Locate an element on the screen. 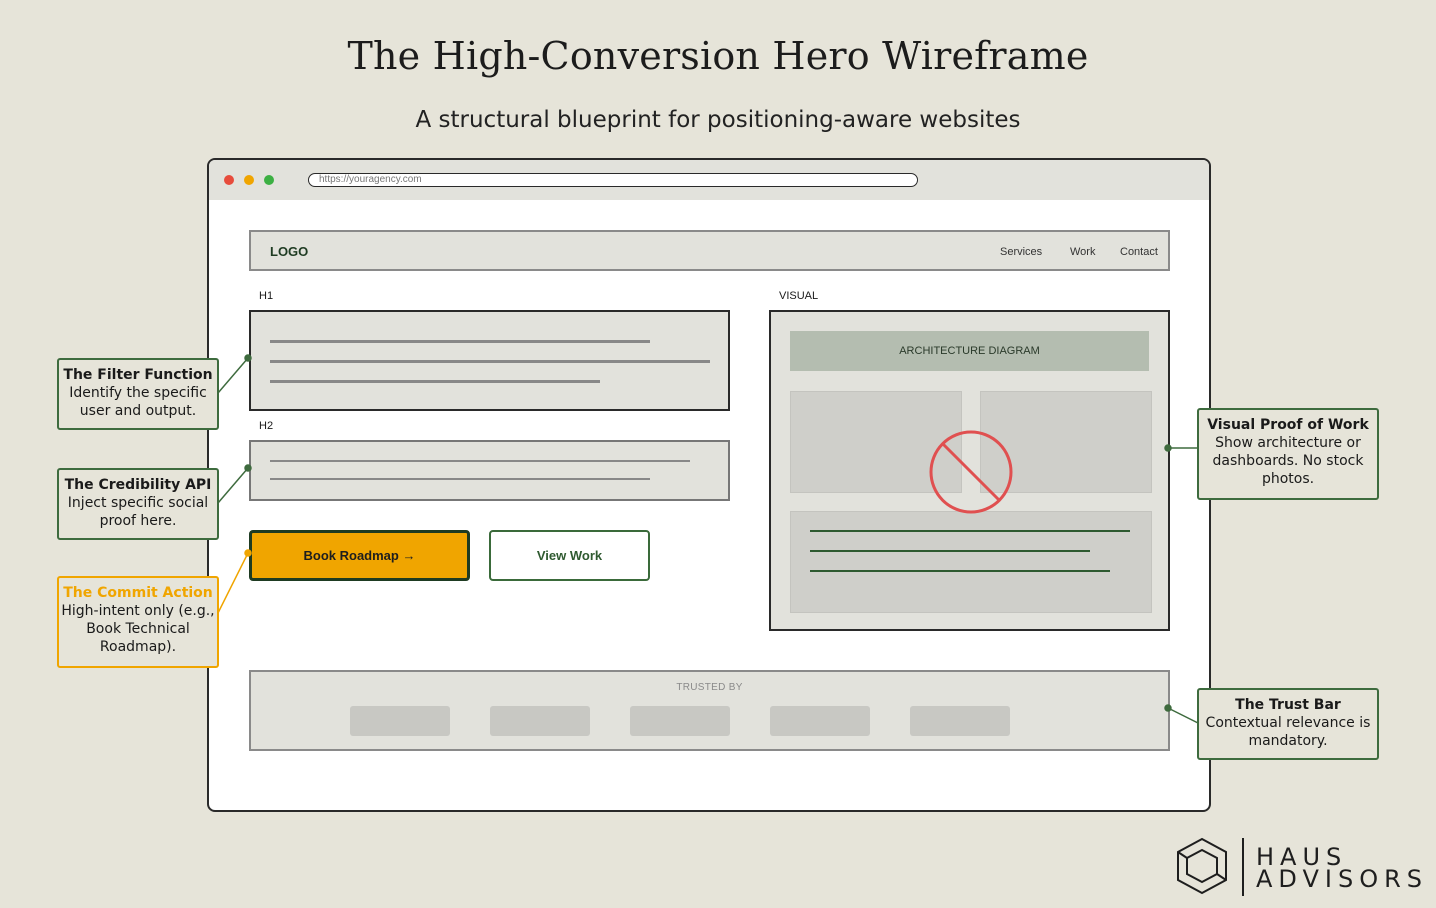  page-title: The High-Conversion Hero Wireframe is located at coordinates (718, 56).